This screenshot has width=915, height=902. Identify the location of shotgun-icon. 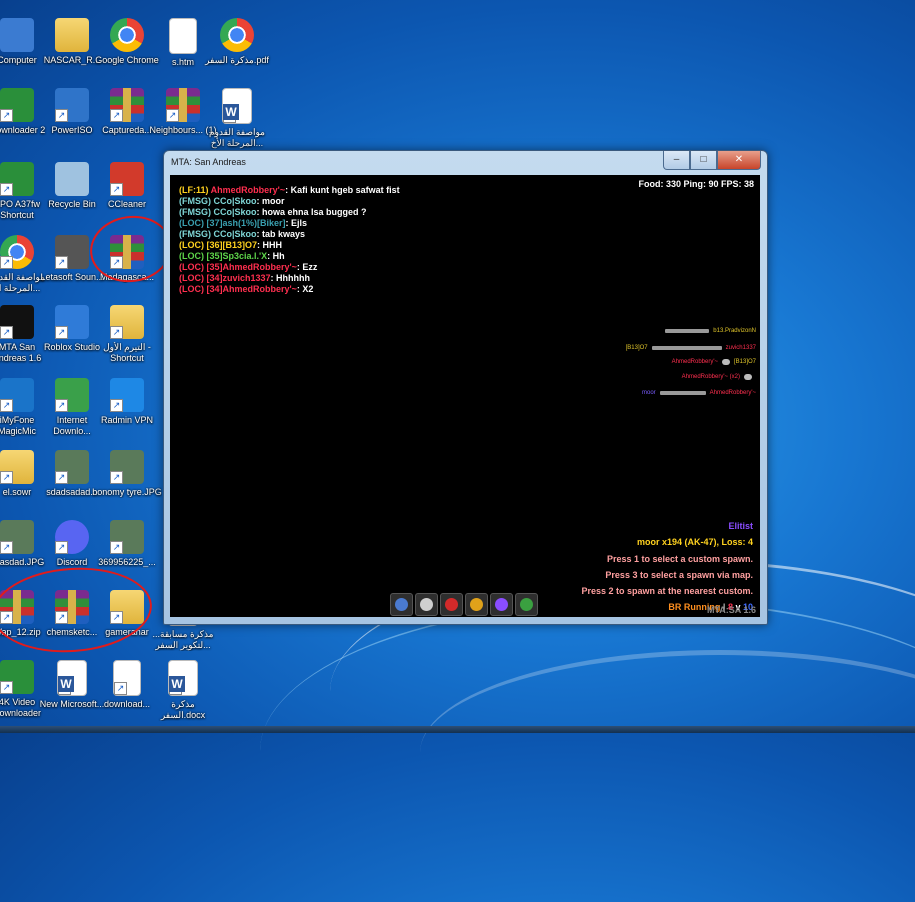
(687, 331).